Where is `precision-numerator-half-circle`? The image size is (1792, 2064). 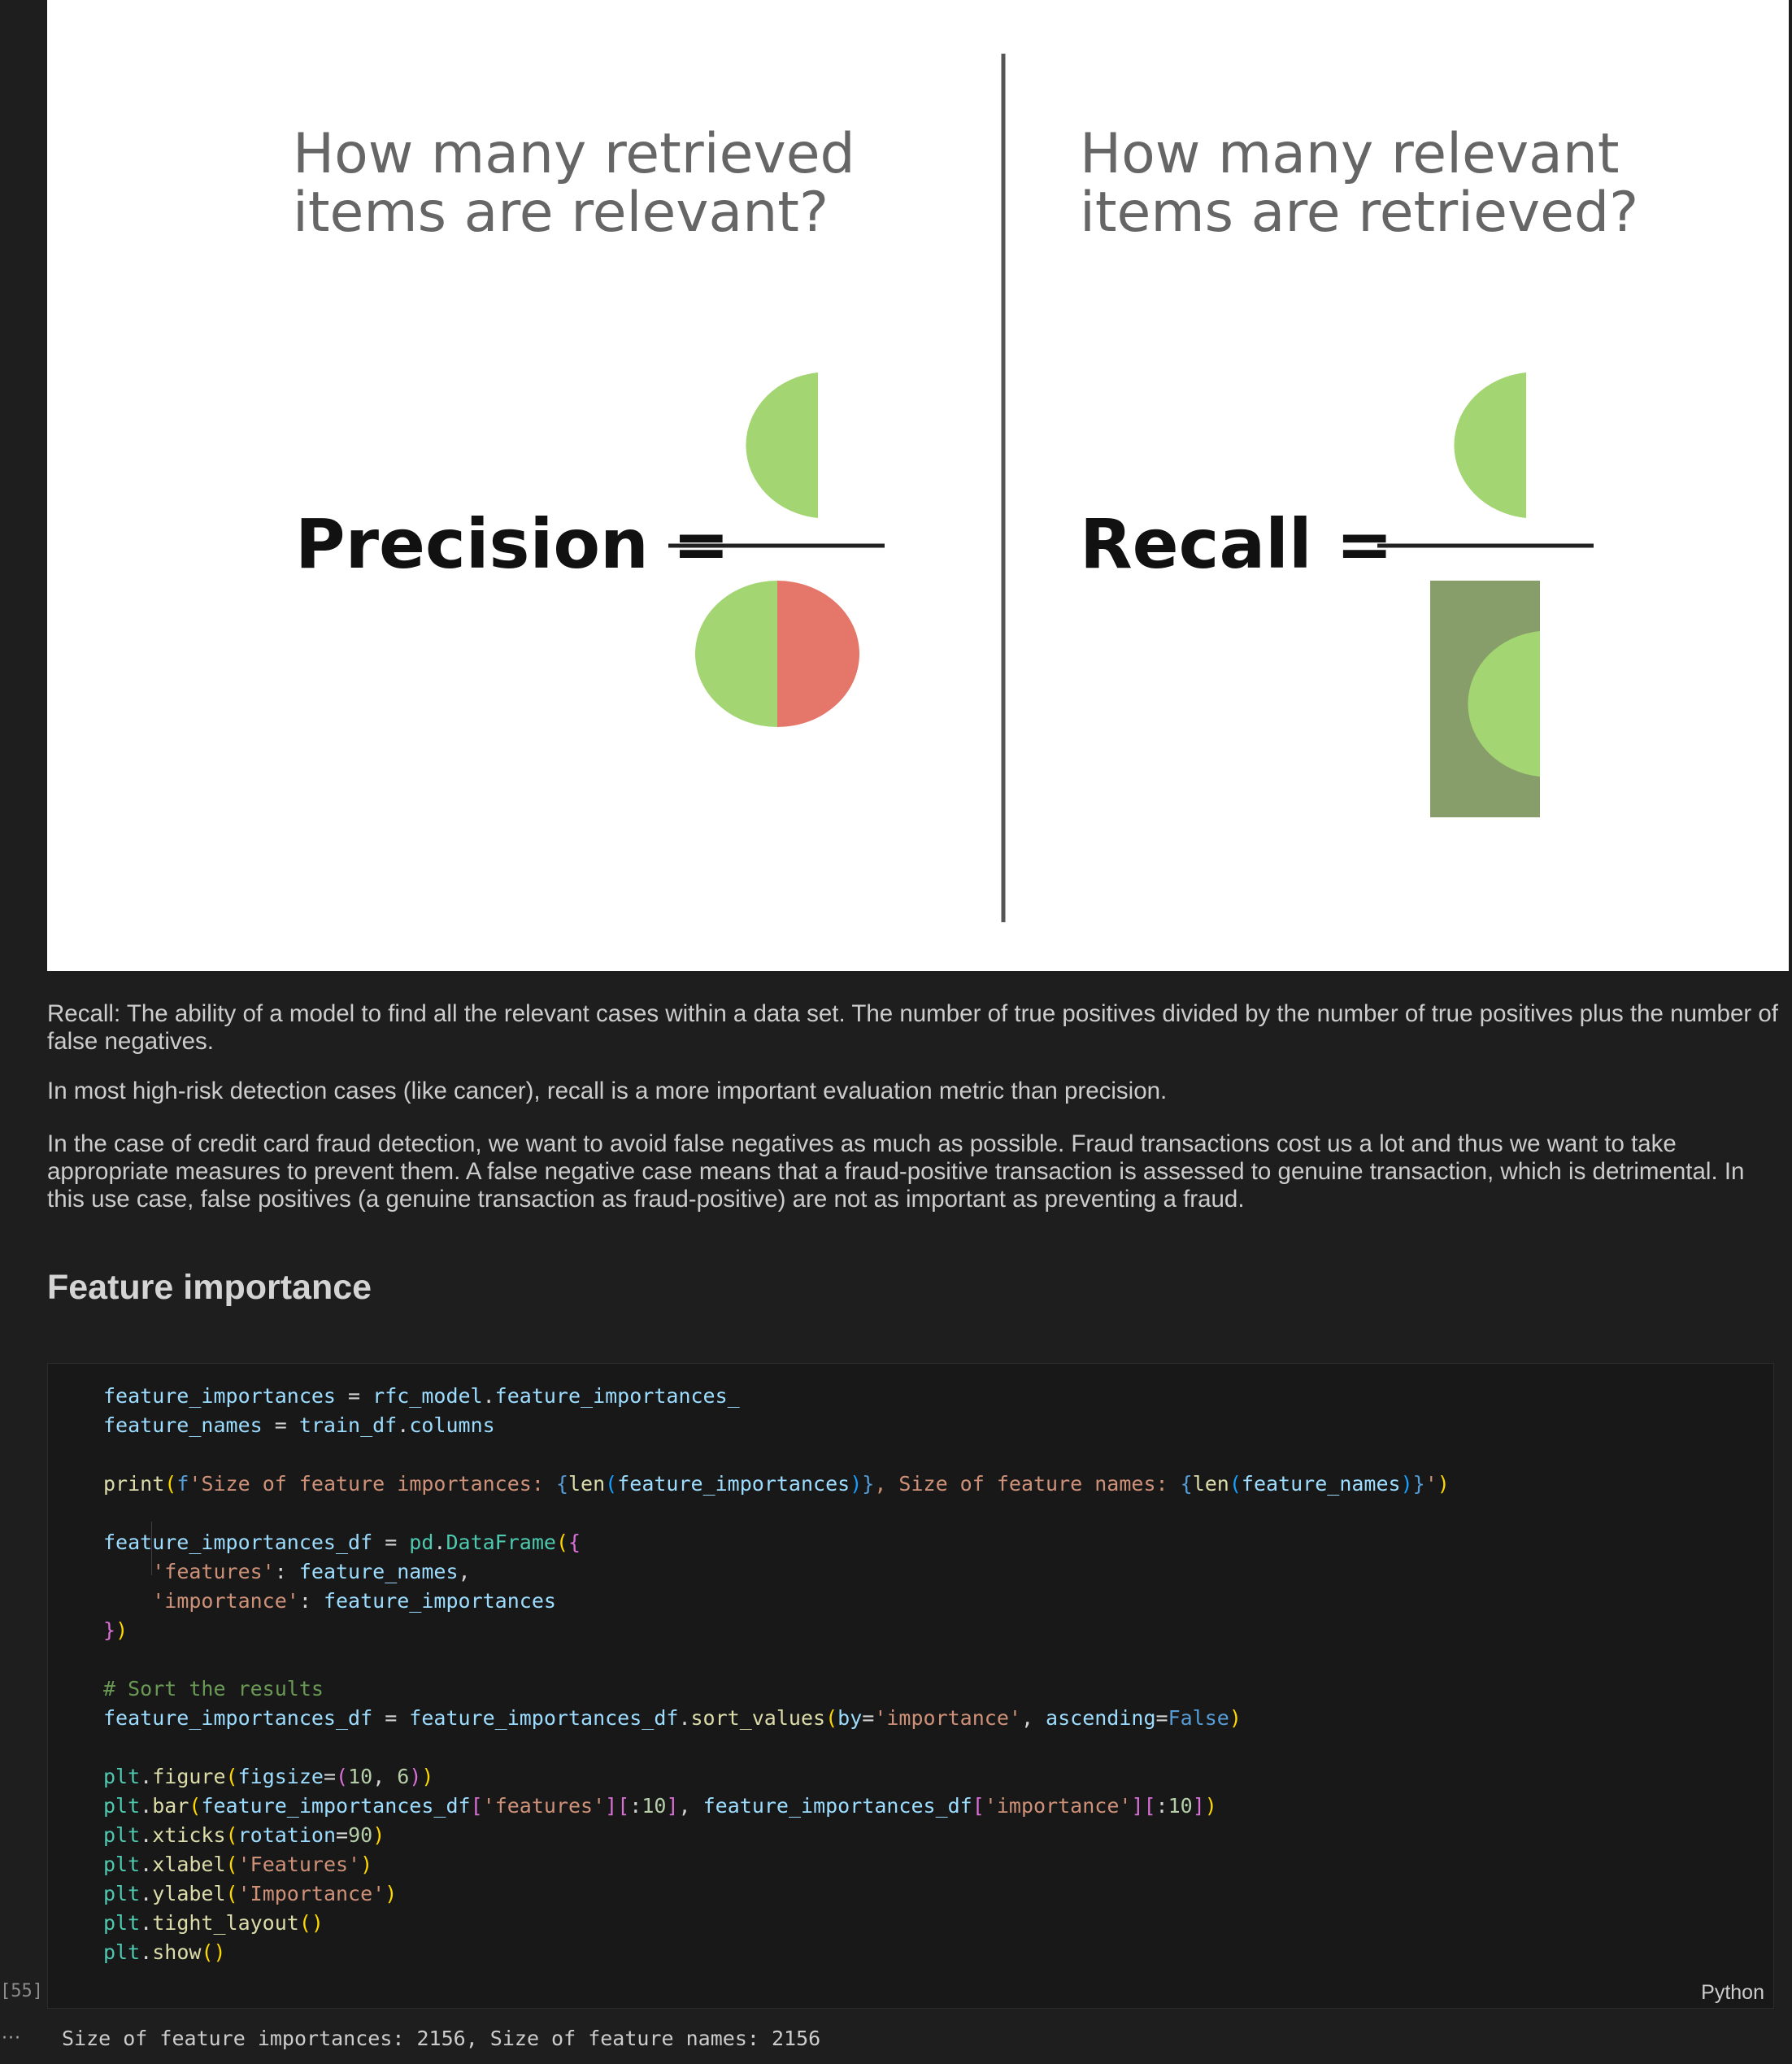
precision-numerator-half-circle is located at coordinates (782, 445).